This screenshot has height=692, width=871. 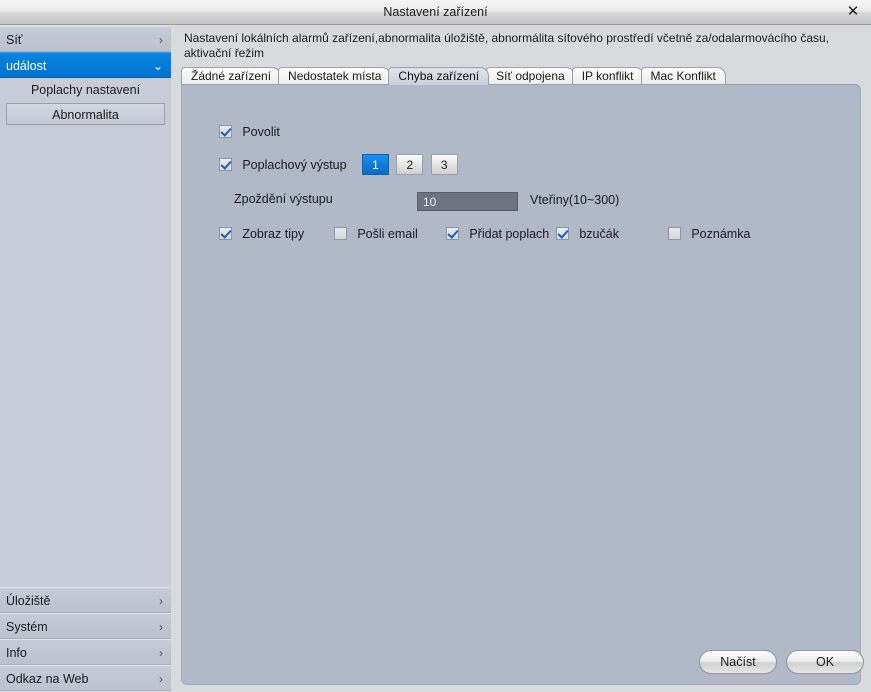 I want to click on option-poznamka: Poznámka, so click(x=709, y=234).